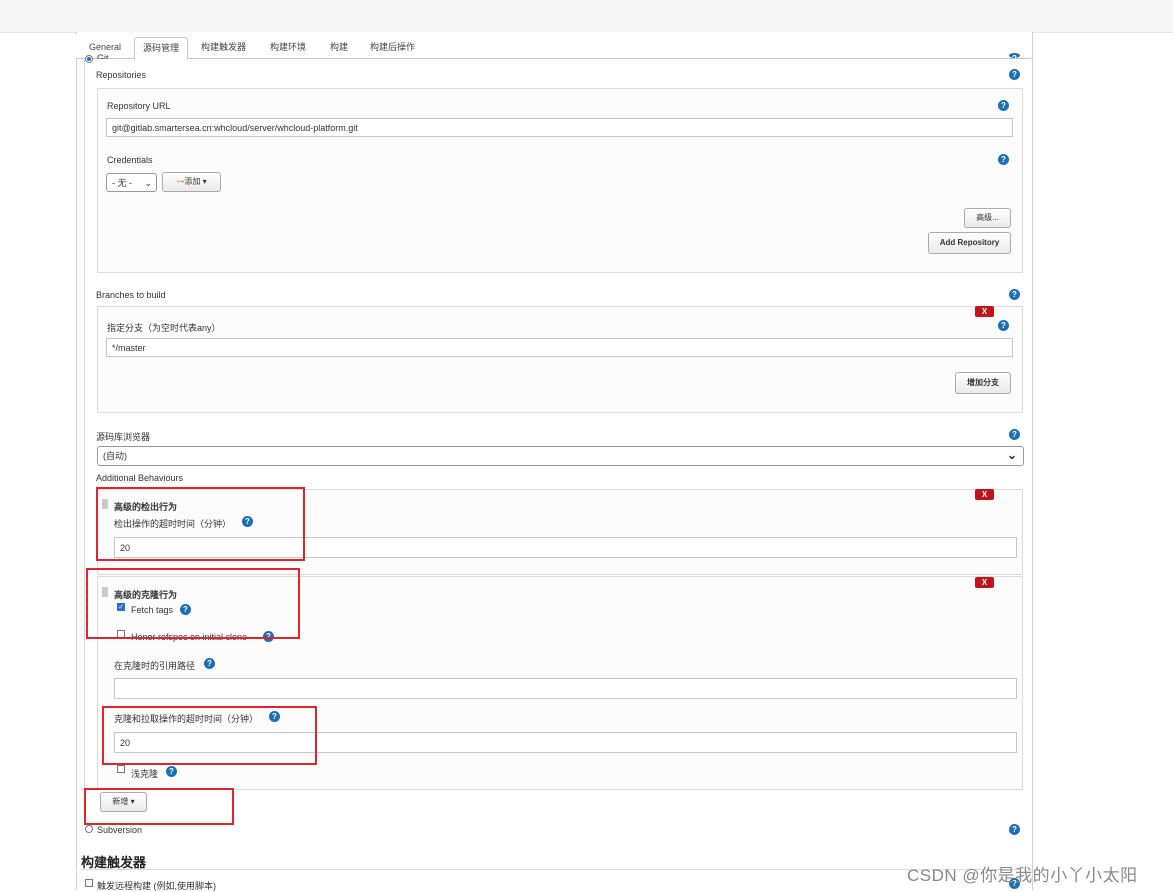  I want to click on tab-source-code-management: 源码管理, so click(161, 48).